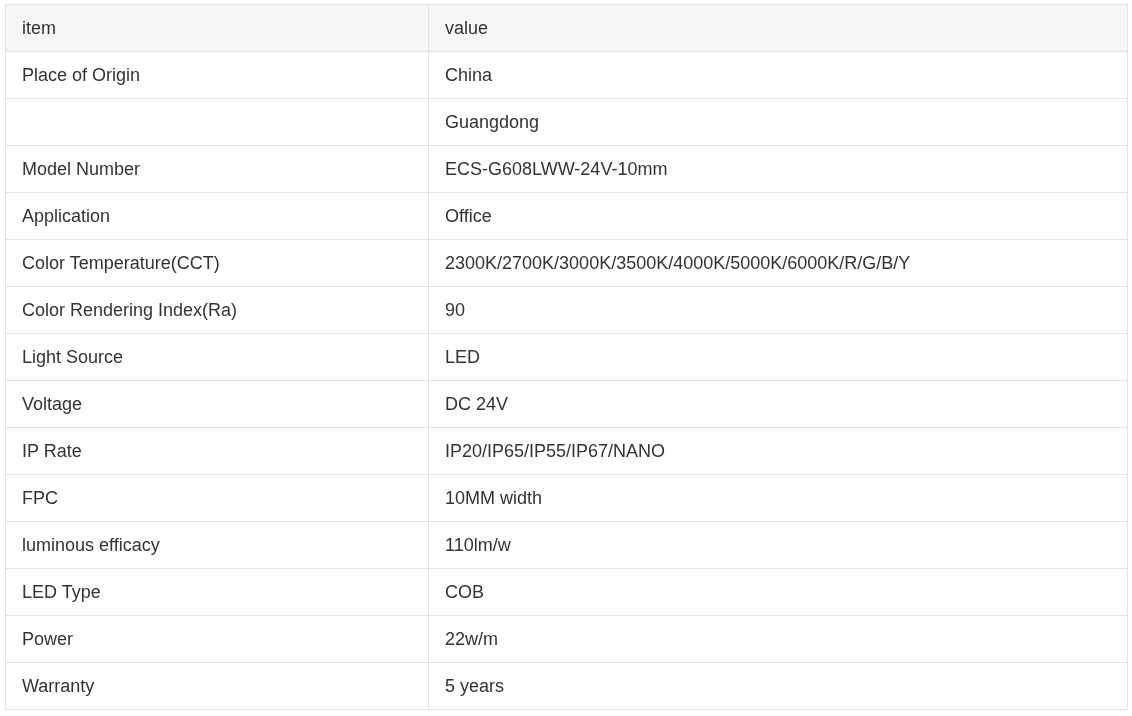  What do you see at coordinates (217, 451) in the screenshot?
I see `table-cell: IP Rate` at bounding box center [217, 451].